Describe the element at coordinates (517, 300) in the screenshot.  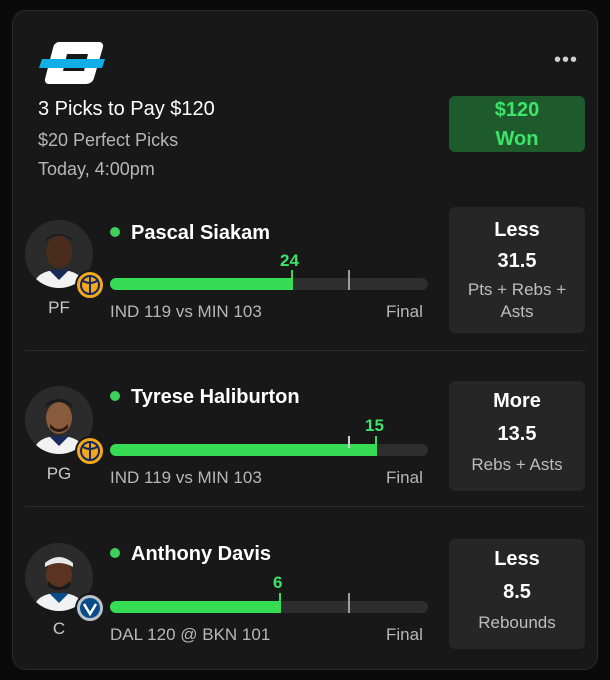
I see `pick-stat-type: Pts + Rebs + Asts` at that location.